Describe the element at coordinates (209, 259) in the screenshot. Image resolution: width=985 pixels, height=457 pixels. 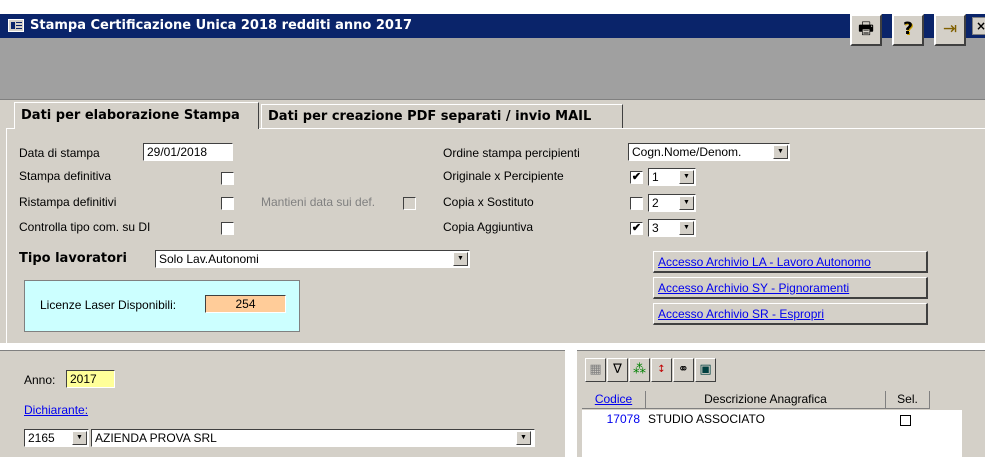
I see `tipo-lavoratori-value: Solo Lav.Autonomi` at that location.